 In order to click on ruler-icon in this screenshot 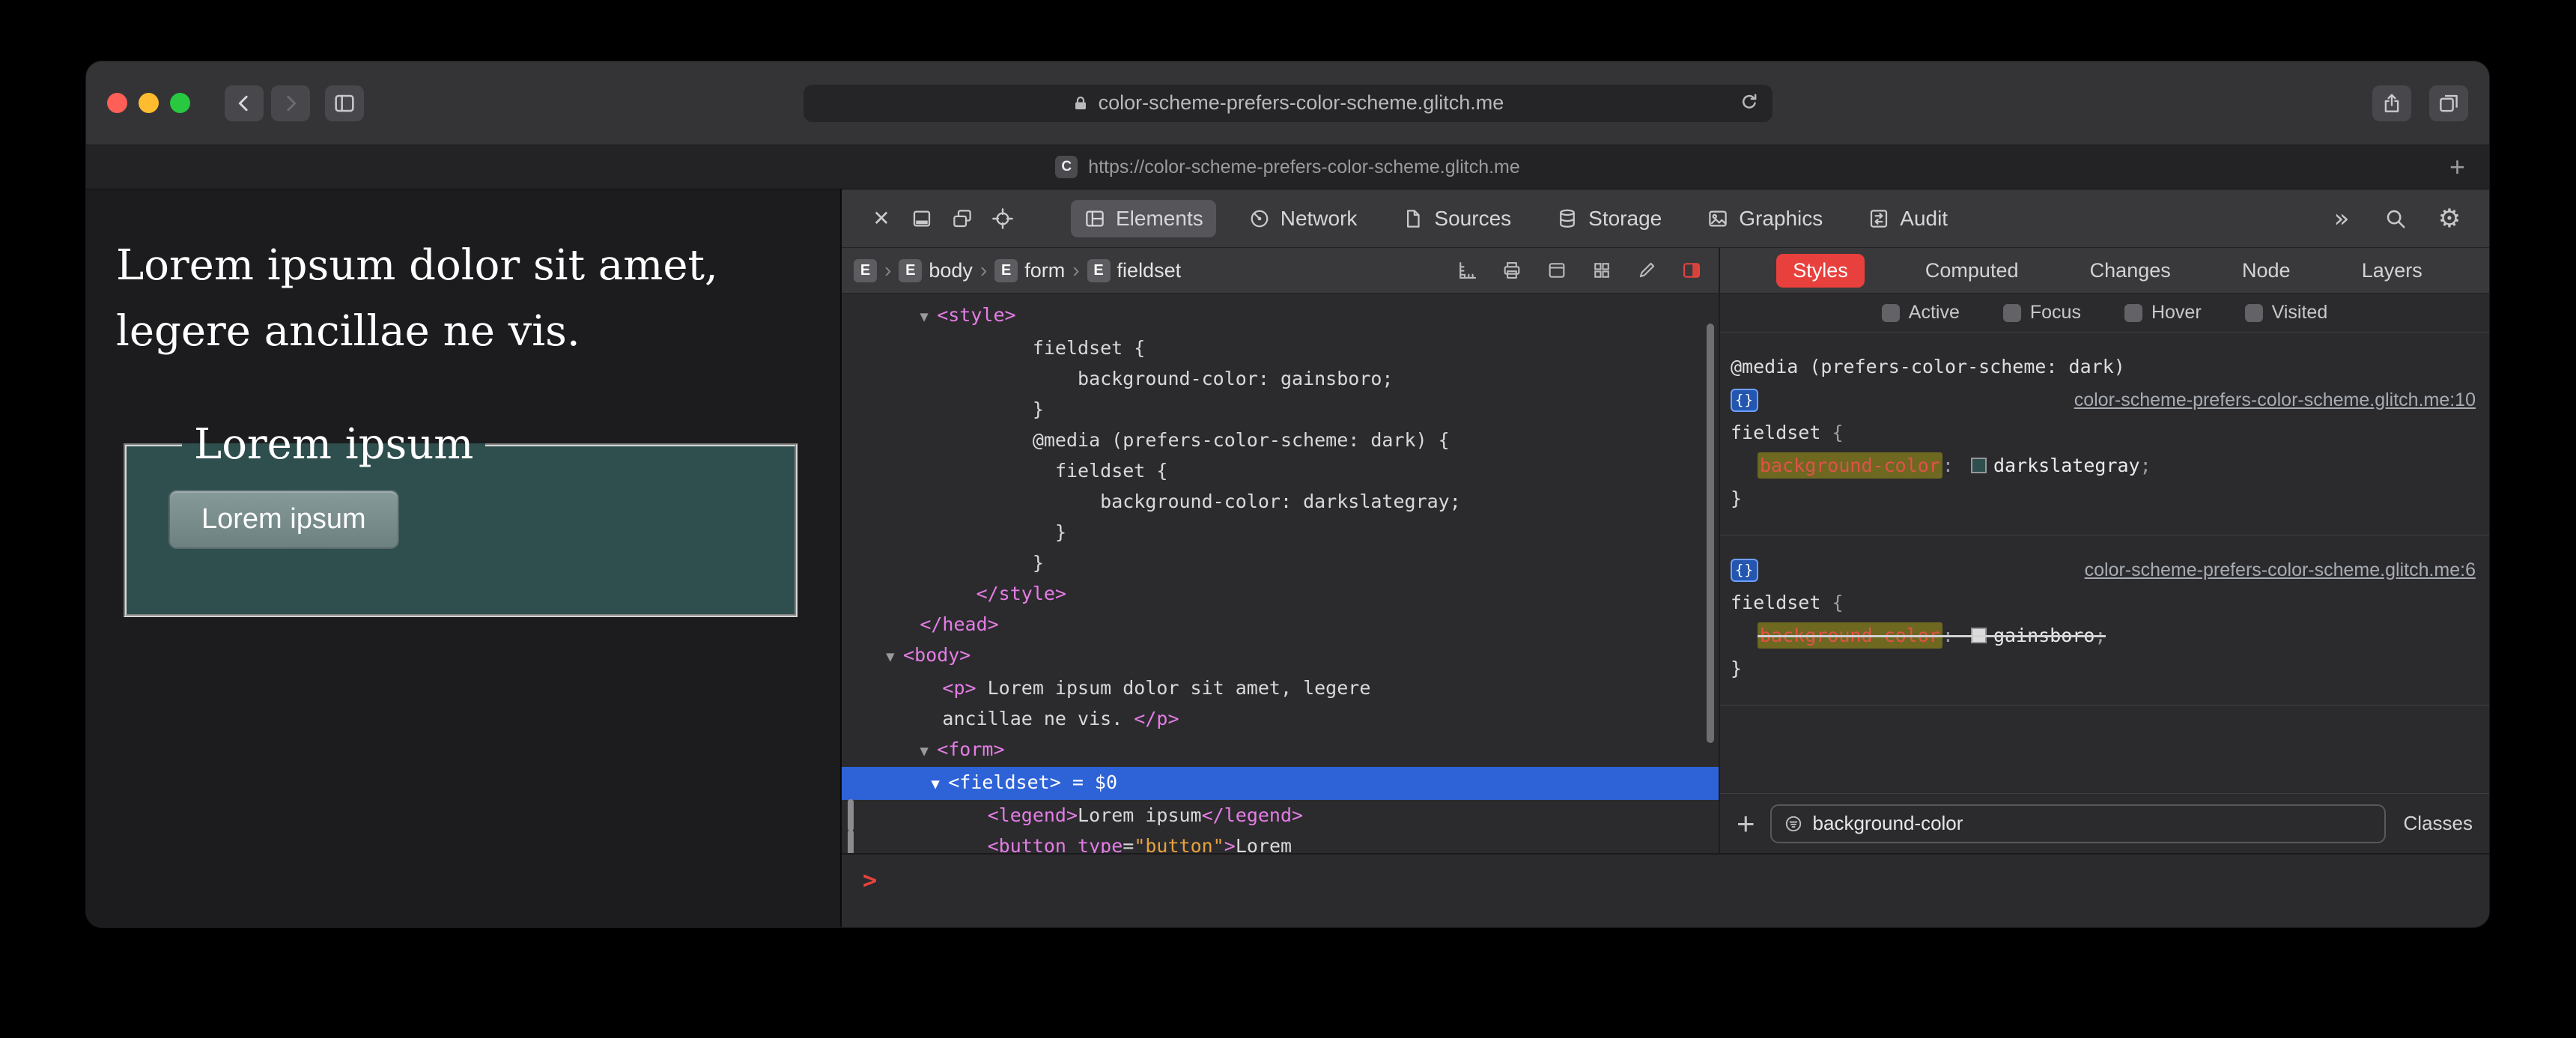, I will do `click(1466, 270)`.